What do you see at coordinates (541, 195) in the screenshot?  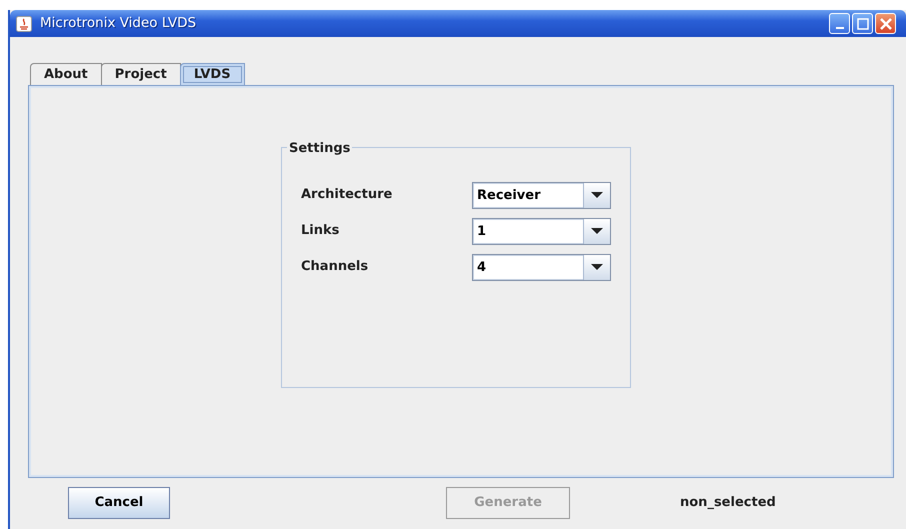 I see `dropdown: Receiver` at bounding box center [541, 195].